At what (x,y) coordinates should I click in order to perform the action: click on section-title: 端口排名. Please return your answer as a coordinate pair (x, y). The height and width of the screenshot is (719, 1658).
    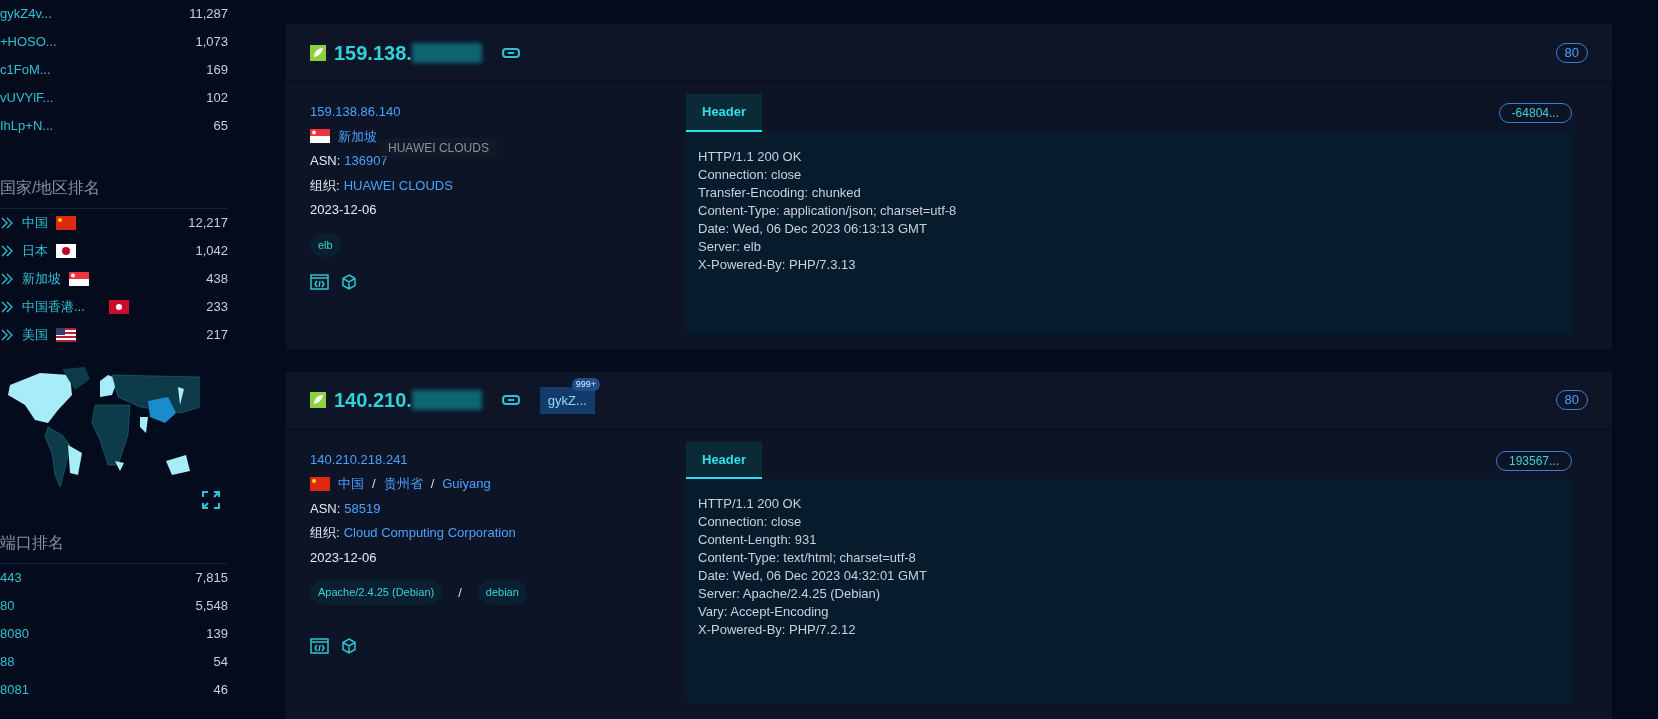
    Looking at the image, I should click on (114, 547).